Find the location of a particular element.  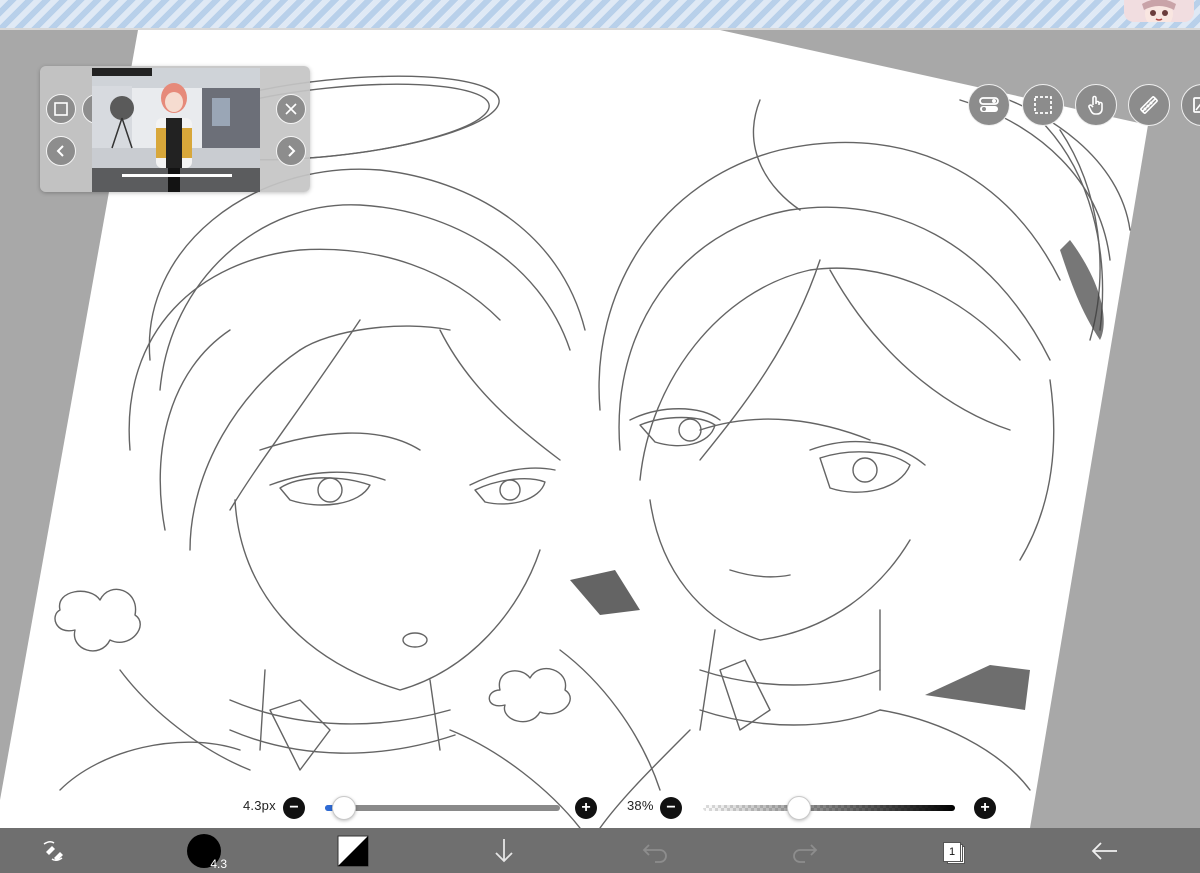

opacity-decrease-button: − is located at coordinates (671, 808).